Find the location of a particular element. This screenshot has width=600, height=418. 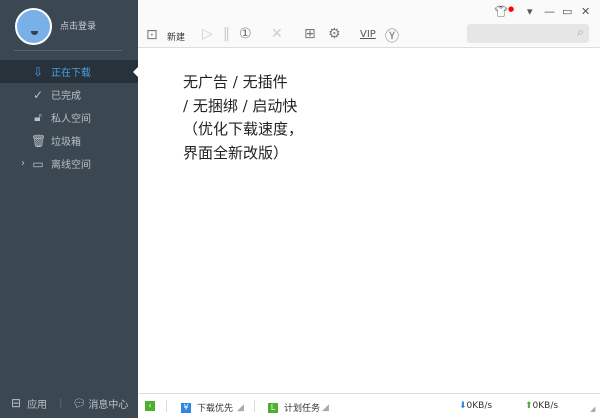

priority-icon: ¥ is located at coordinates (186, 407).